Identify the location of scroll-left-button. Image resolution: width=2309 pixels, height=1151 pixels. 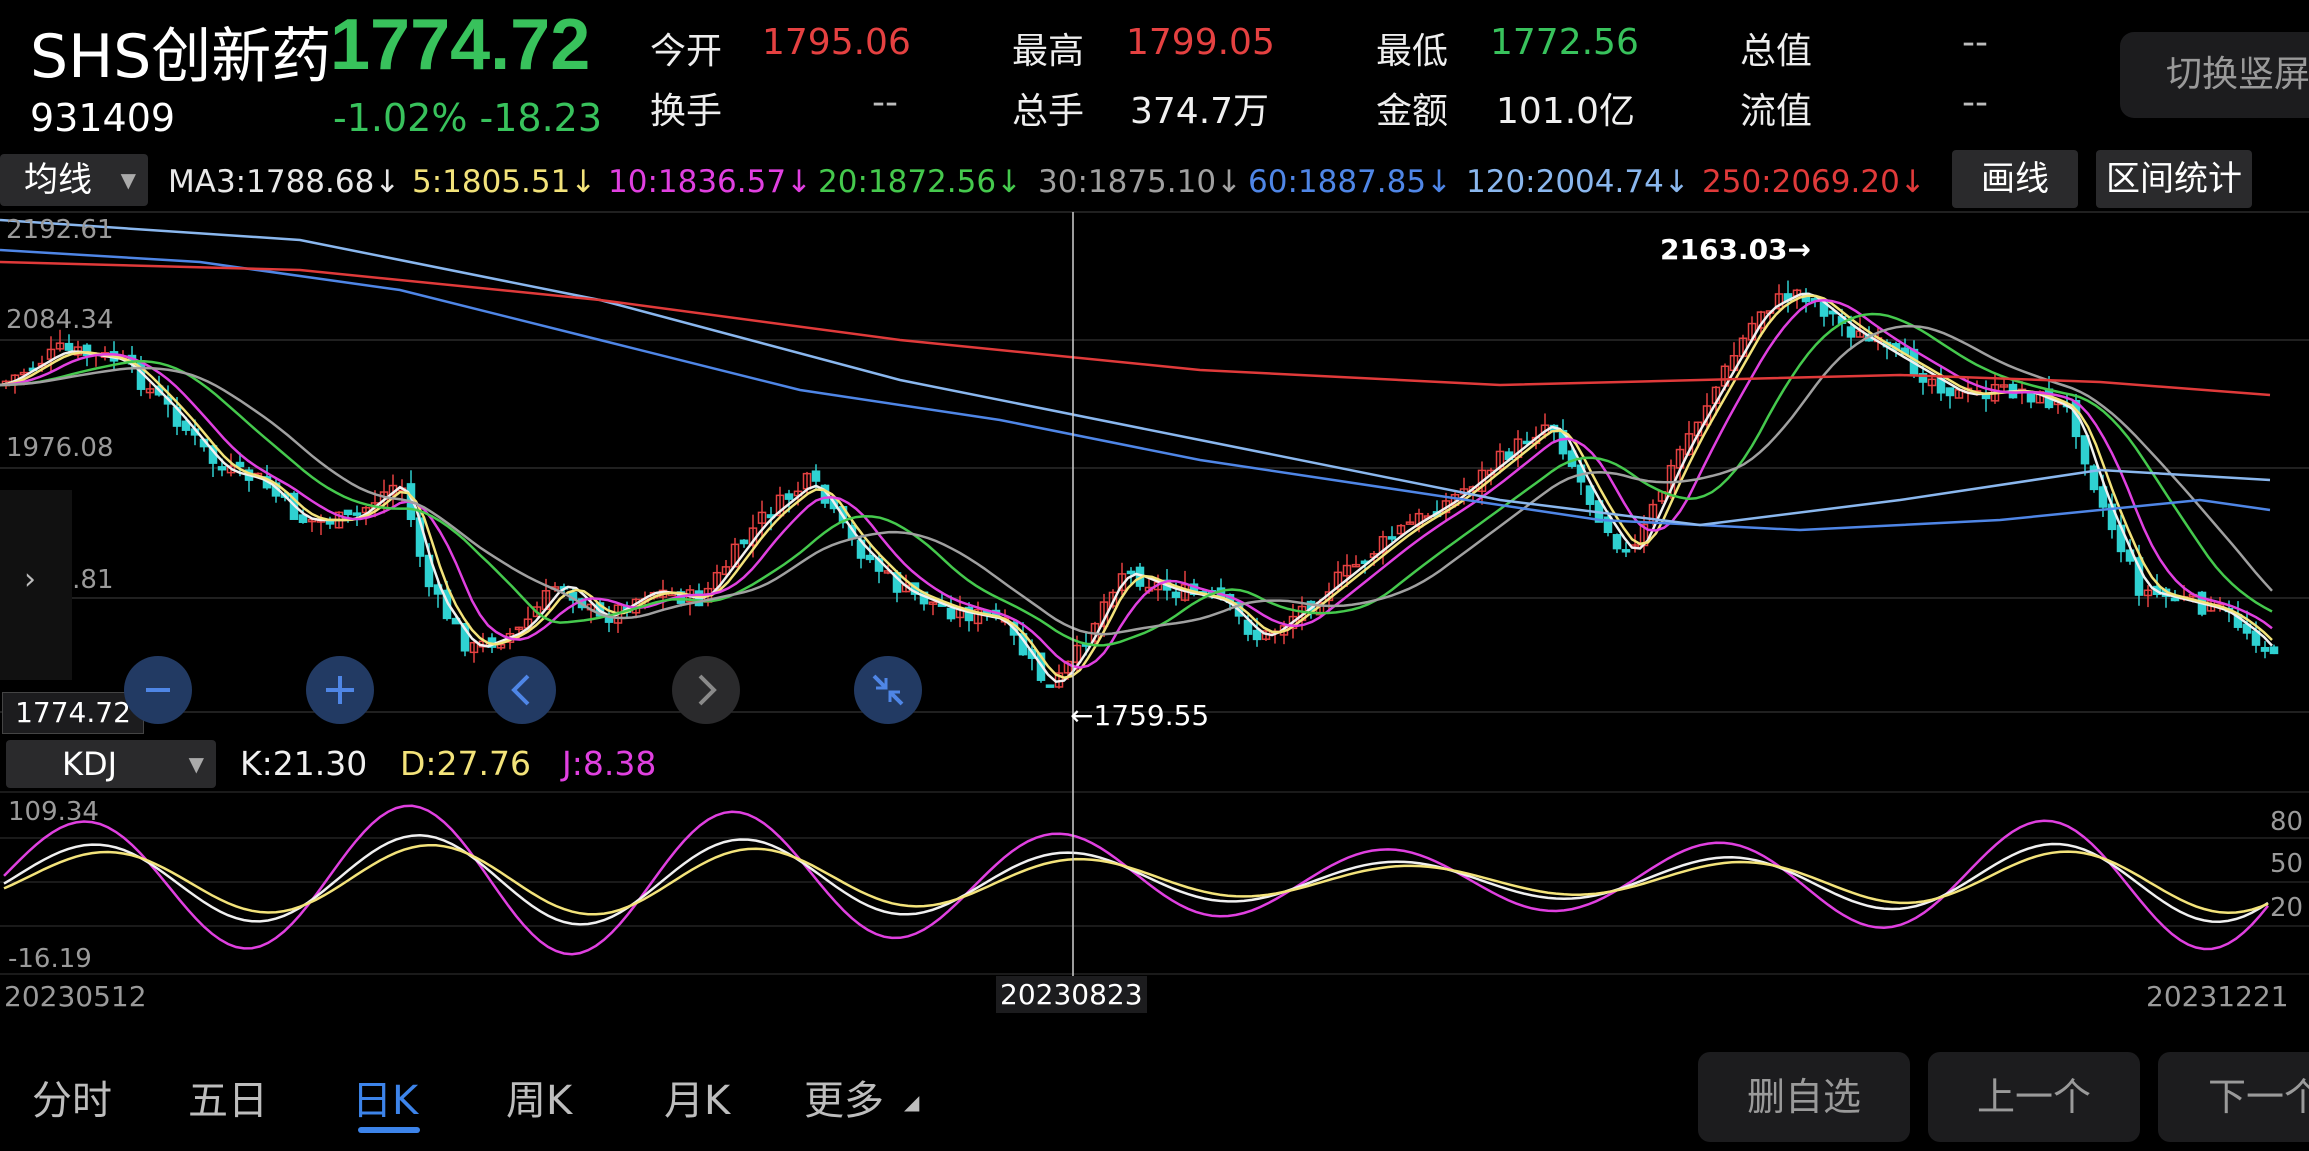
(522, 690).